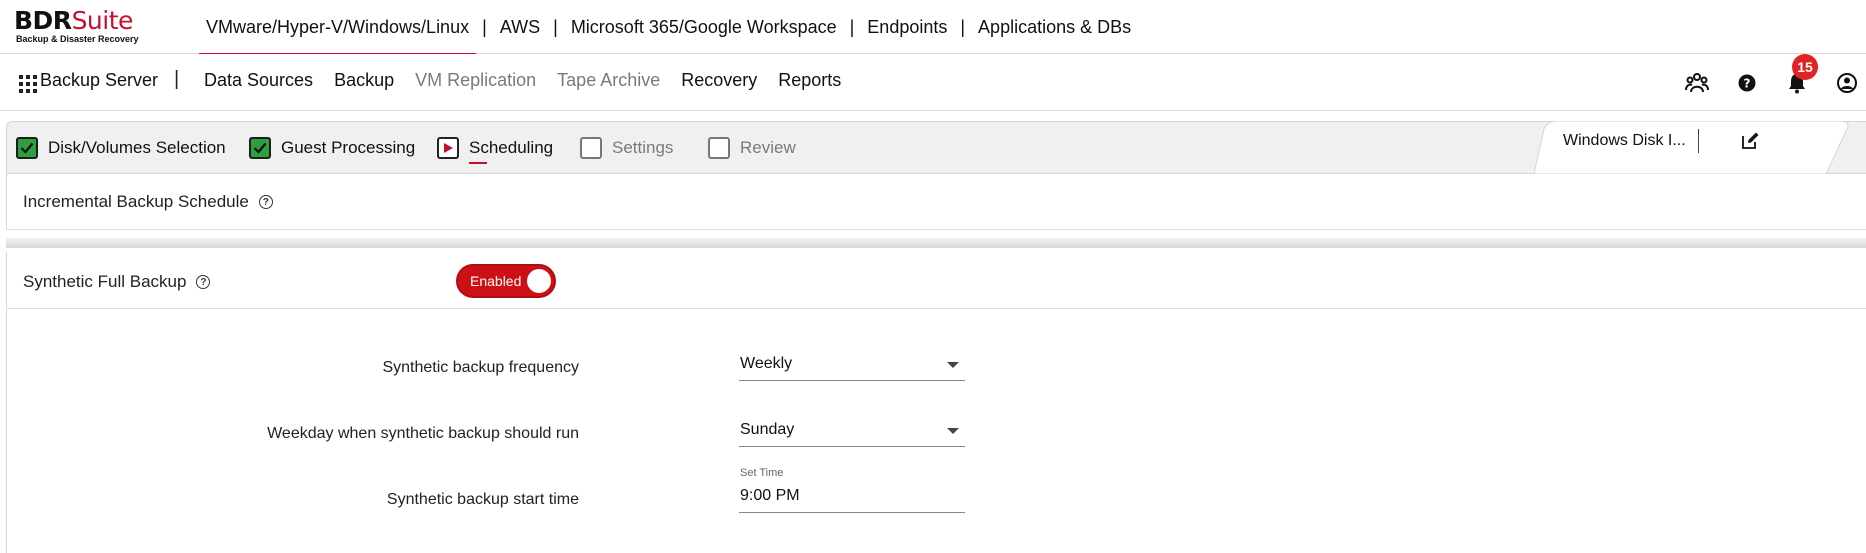 This screenshot has width=1866, height=553. What do you see at coordinates (1750, 141) in the screenshot?
I see `edit-icon` at bounding box center [1750, 141].